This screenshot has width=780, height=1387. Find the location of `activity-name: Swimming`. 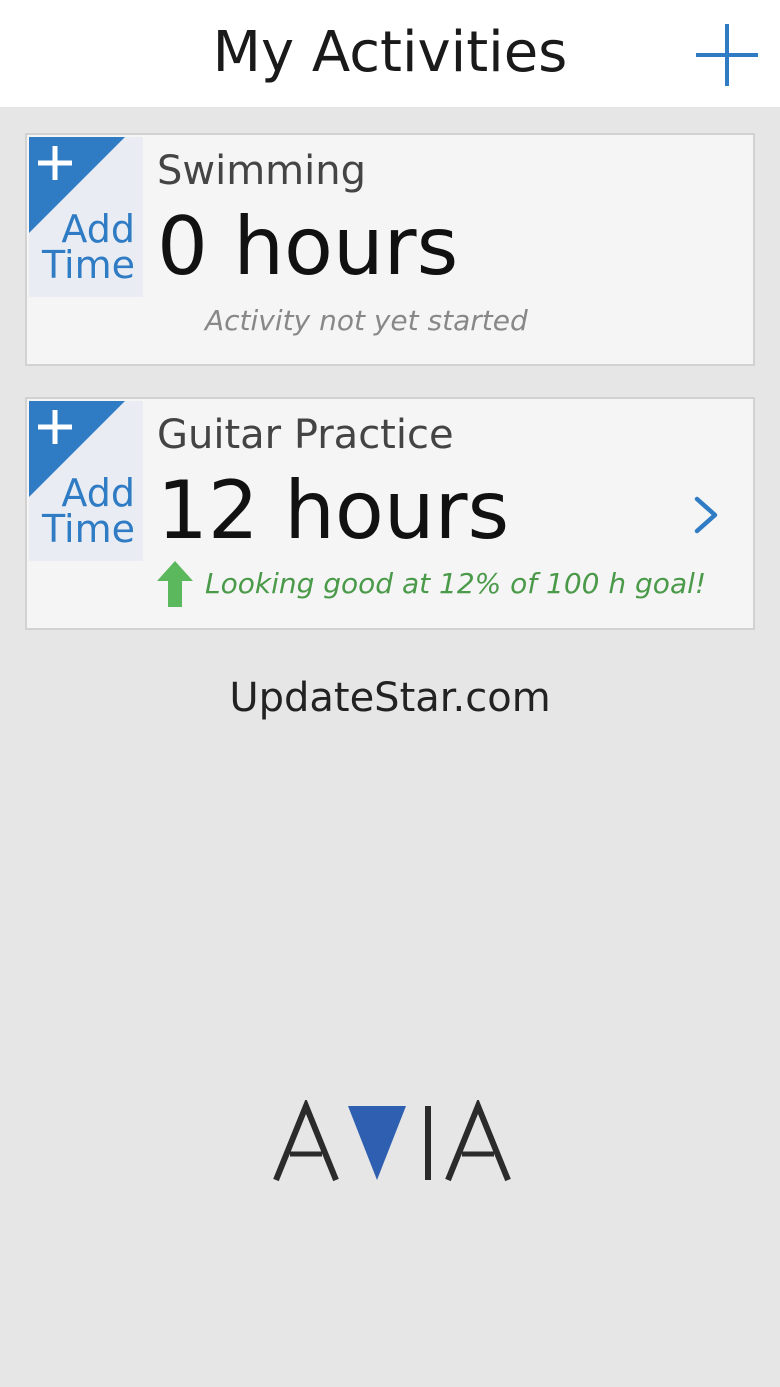

activity-name: Swimming is located at coordinates (262, 171).